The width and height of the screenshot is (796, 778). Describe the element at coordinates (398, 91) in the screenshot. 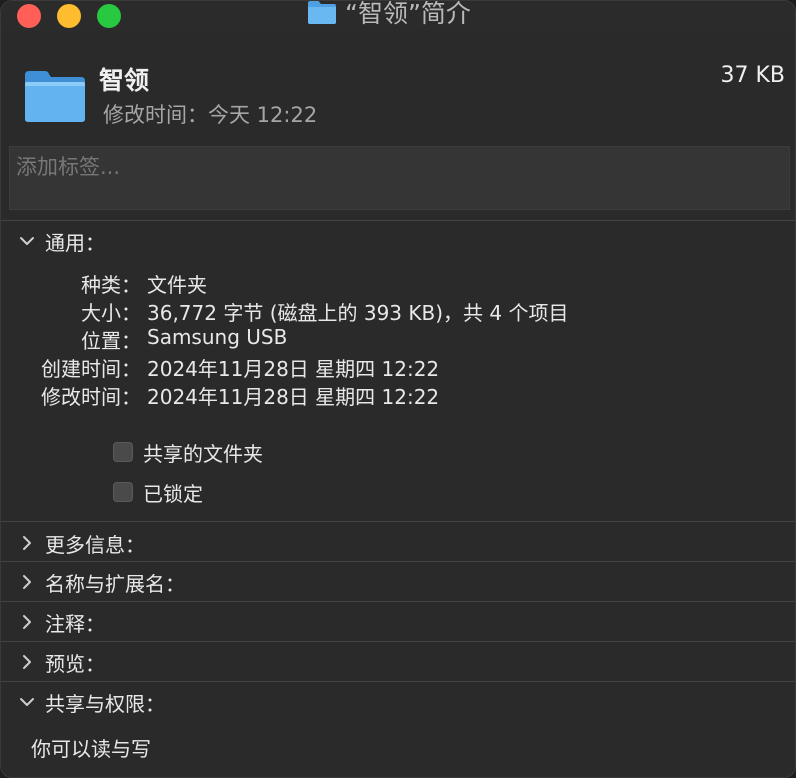

I see `info-header: 智领 修改时间：今天 12:22 37 KB` at that location.